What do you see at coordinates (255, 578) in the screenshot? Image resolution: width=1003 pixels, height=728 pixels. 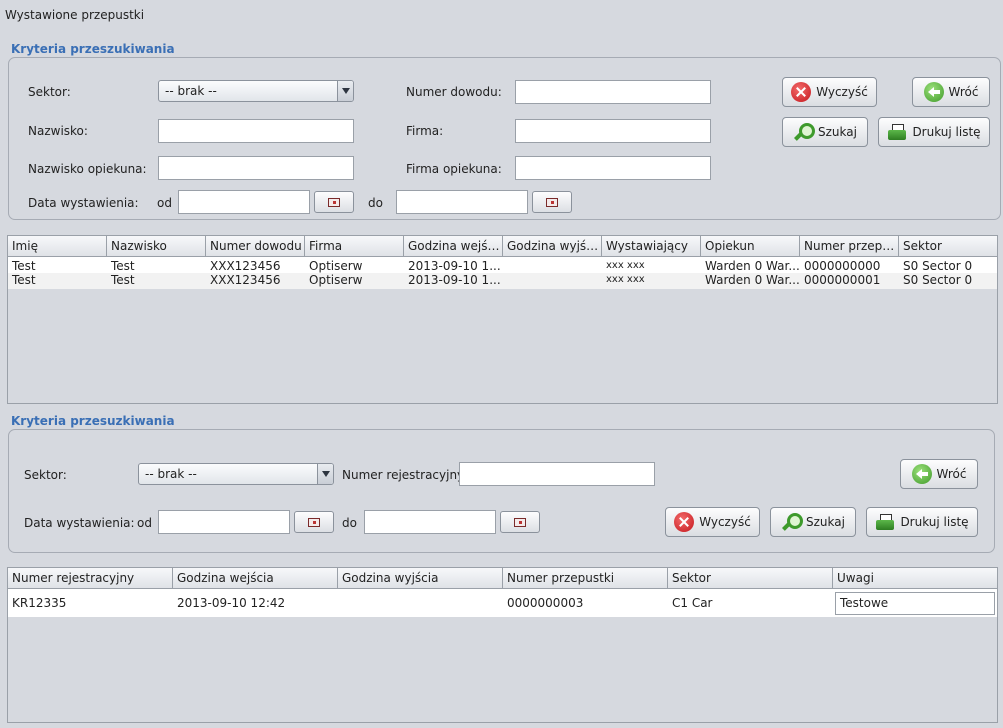 I see `column-header: Godzina wejścia` at bounding box center [255, 578].